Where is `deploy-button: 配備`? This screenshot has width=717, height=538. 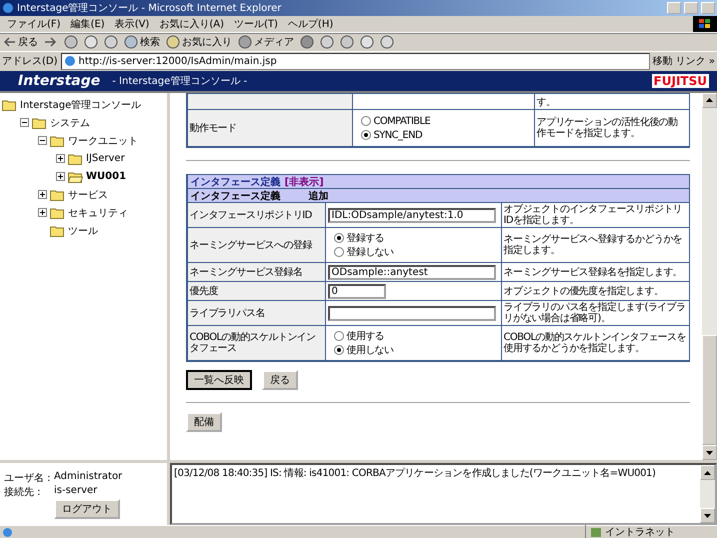 deploy-button: 配備 is located at coordinates (204, 422).